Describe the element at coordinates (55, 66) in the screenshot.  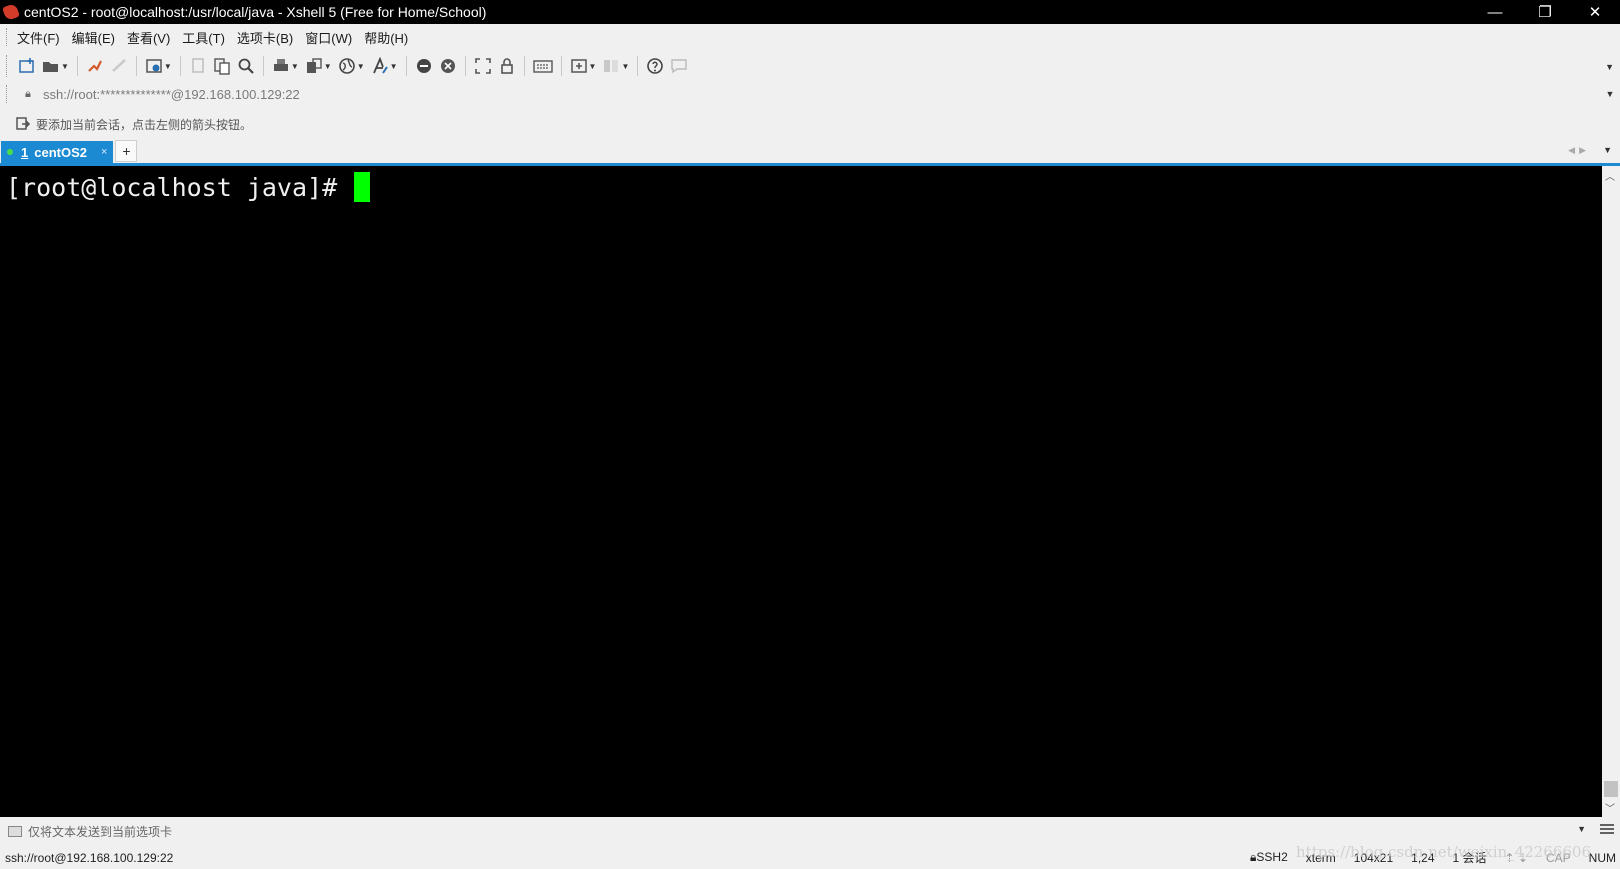
I see `open-session-button: ▼` at that location.